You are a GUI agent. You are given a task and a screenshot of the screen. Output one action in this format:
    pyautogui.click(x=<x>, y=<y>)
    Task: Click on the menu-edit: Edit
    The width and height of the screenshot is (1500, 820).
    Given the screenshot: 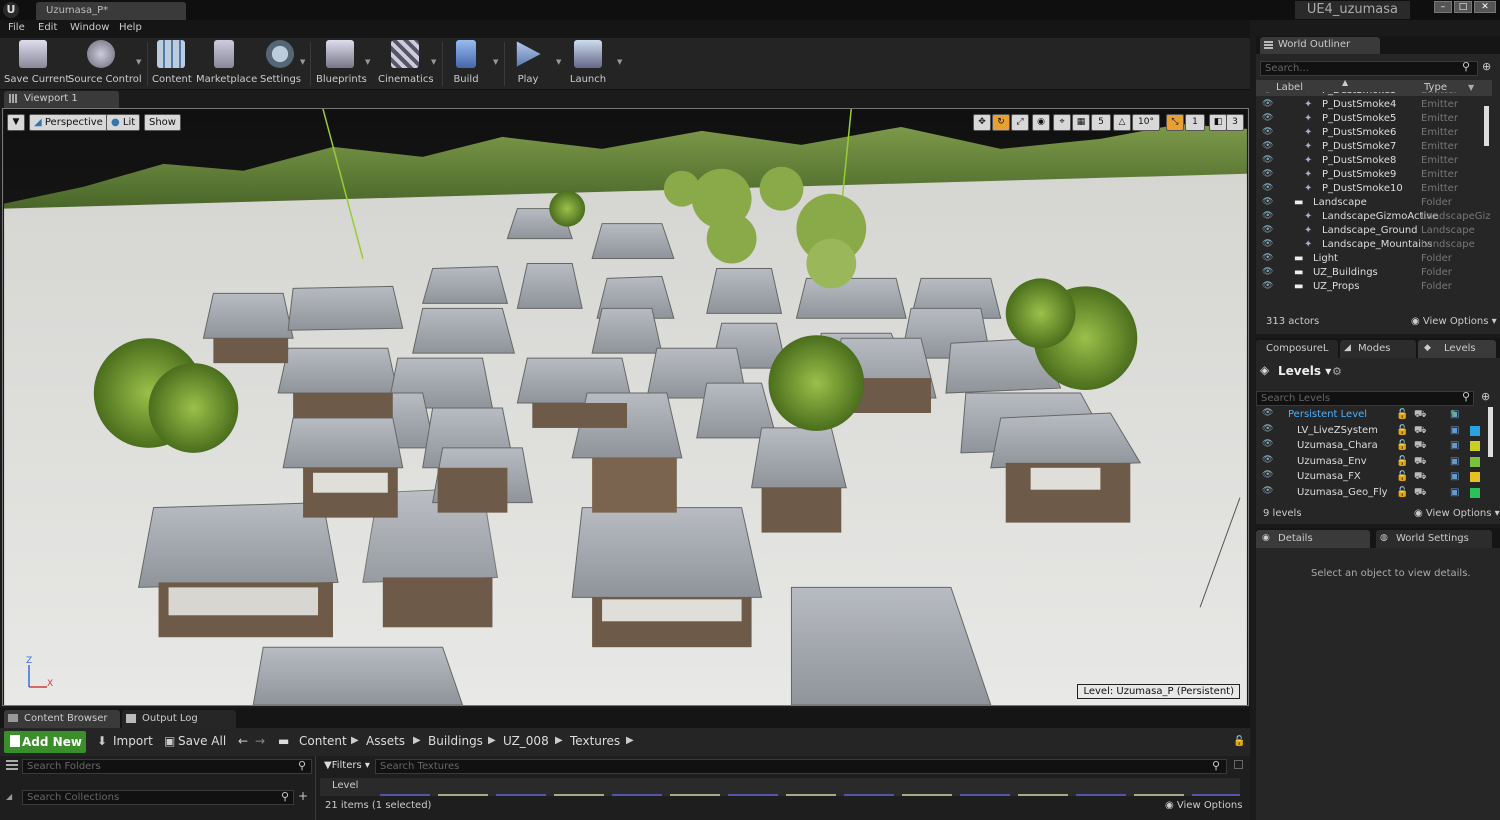 What is the action you would take?
    pyautogui.click(x=47, y=27)
    